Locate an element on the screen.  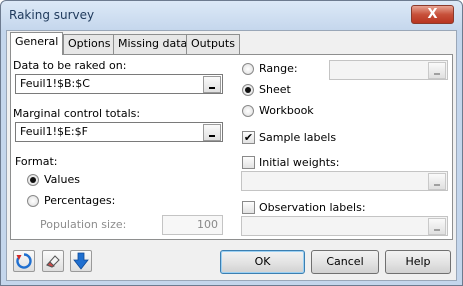
initial-weights-label: Initial weights: is located at coordinates (299, 162).